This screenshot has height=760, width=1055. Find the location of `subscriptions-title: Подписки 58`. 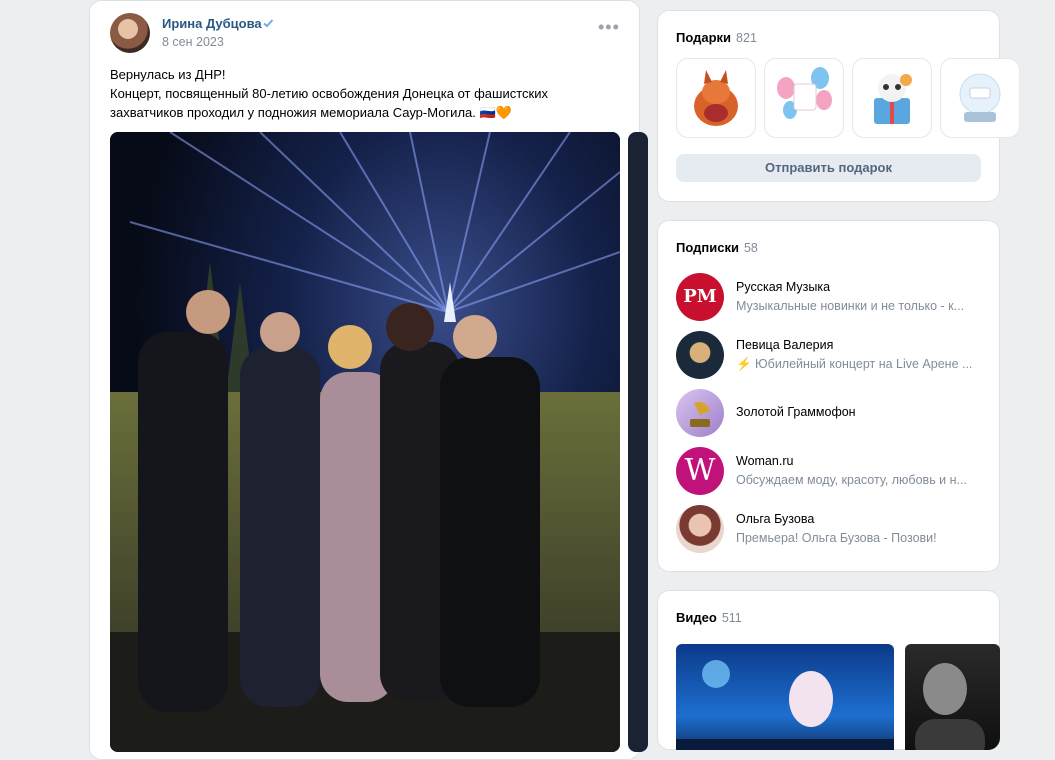

subscriptions-title: Подписки 58 is located at coordinates (717, 247).